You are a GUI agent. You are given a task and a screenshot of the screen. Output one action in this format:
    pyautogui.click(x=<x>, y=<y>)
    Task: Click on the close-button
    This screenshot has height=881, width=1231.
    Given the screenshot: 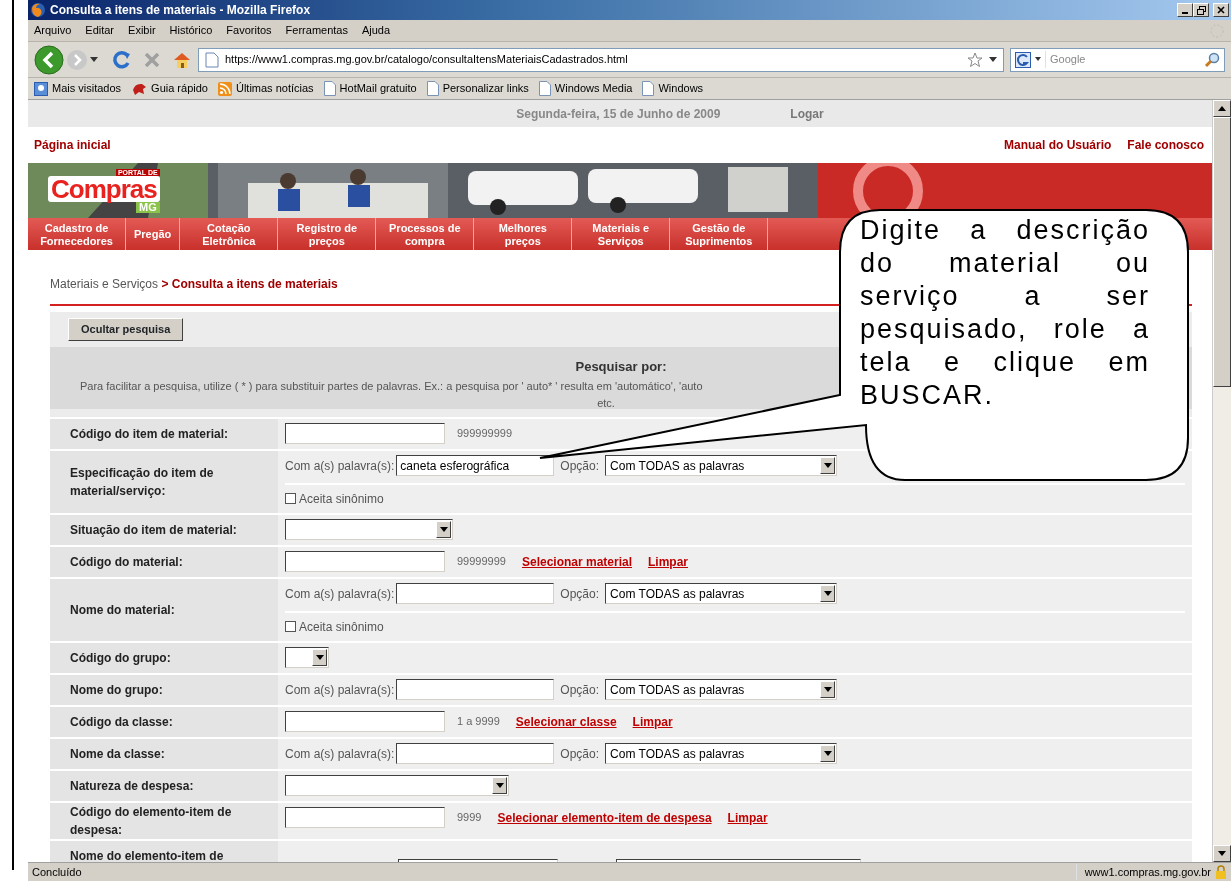 What is the action you would take?
    pyautogui.click(x=1221, y=10)
    